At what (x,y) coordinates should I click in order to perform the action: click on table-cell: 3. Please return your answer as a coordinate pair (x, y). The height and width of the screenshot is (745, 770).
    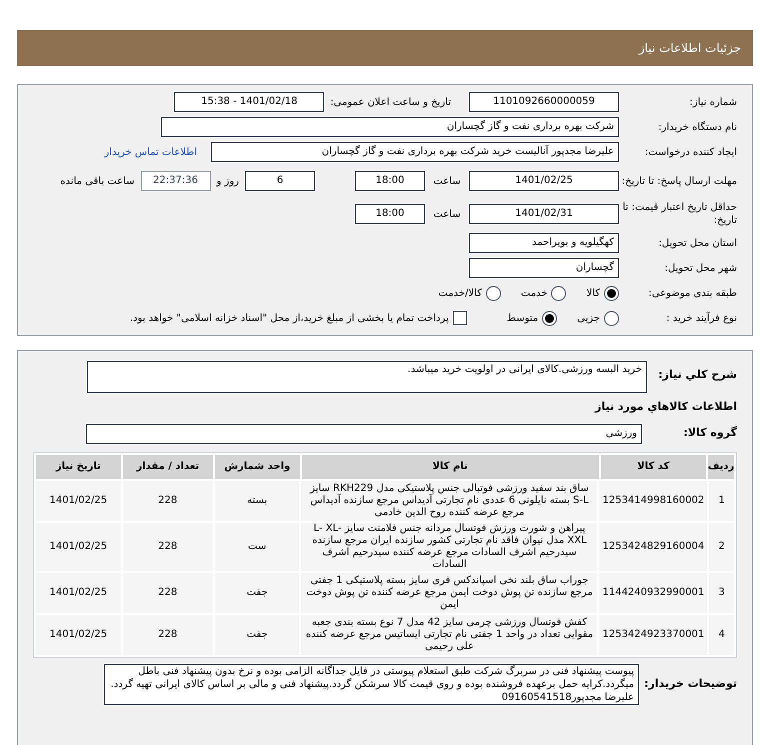
    Looking at the image, I should click on (721, 592).